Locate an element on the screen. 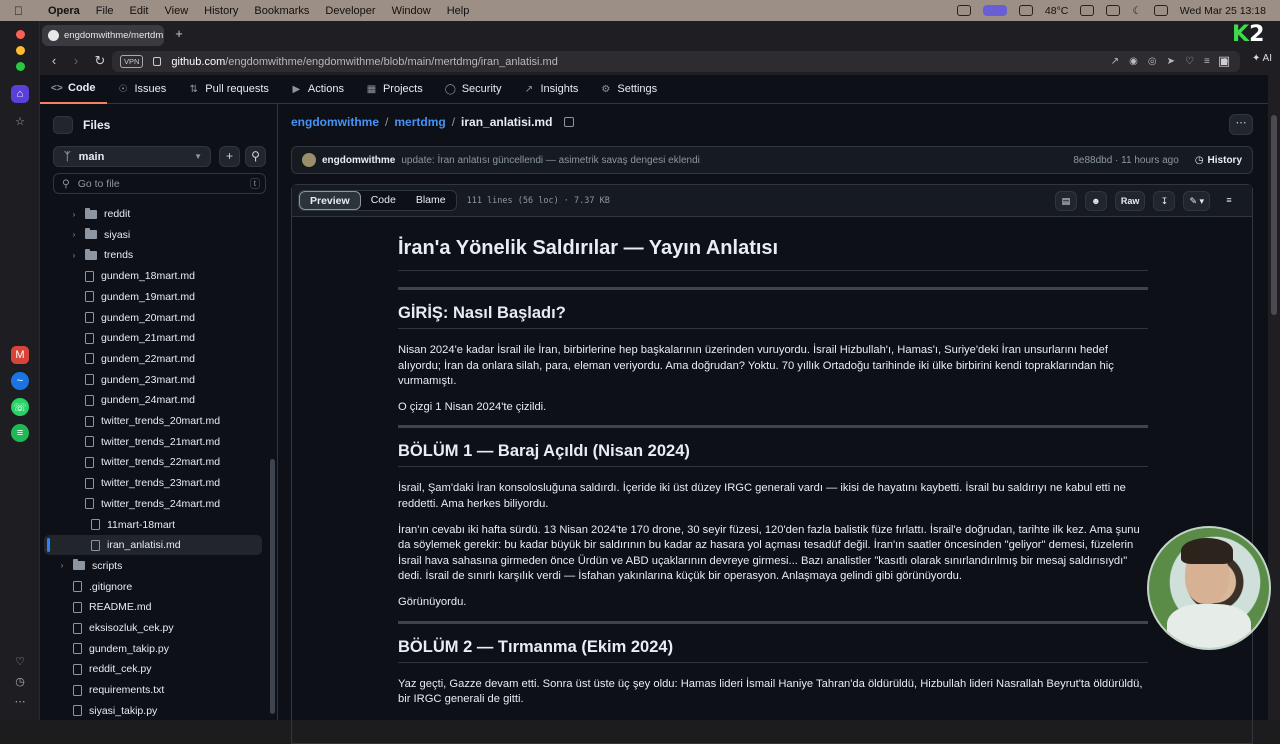 The width and height of the screenshot is (1280, 744). history-button: ◷ History is located at coordinates (1218, 160).